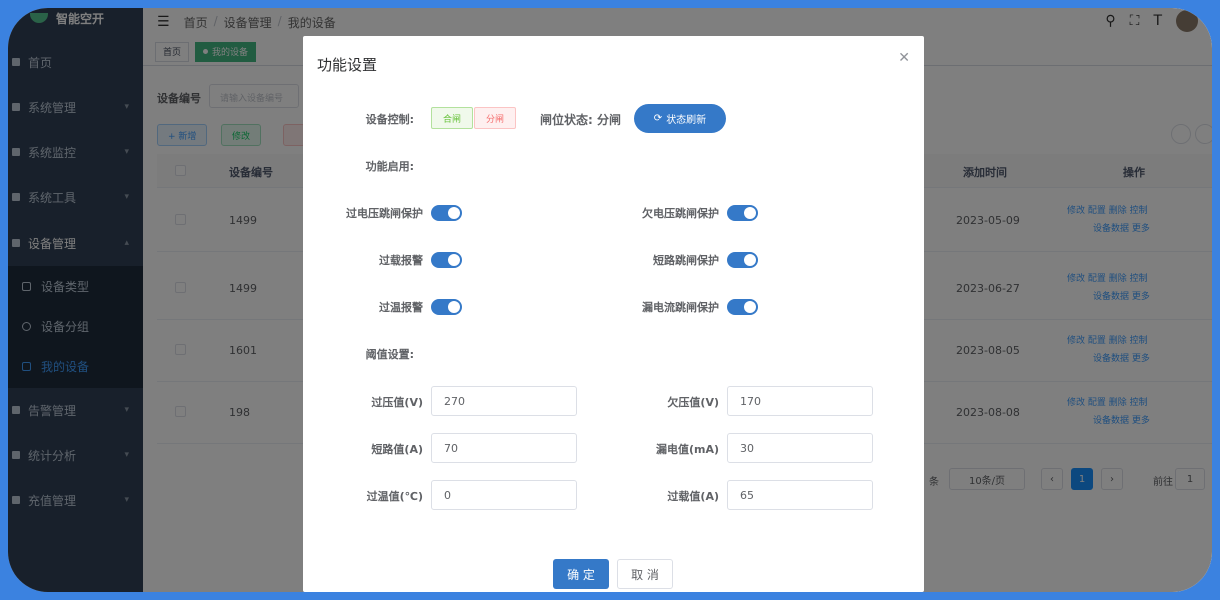 The height and width of the screenshot is (600, 1220). Describe the element at coordinates (609, 120) in the screenshot. I see `status-value: 分闸` at that location.